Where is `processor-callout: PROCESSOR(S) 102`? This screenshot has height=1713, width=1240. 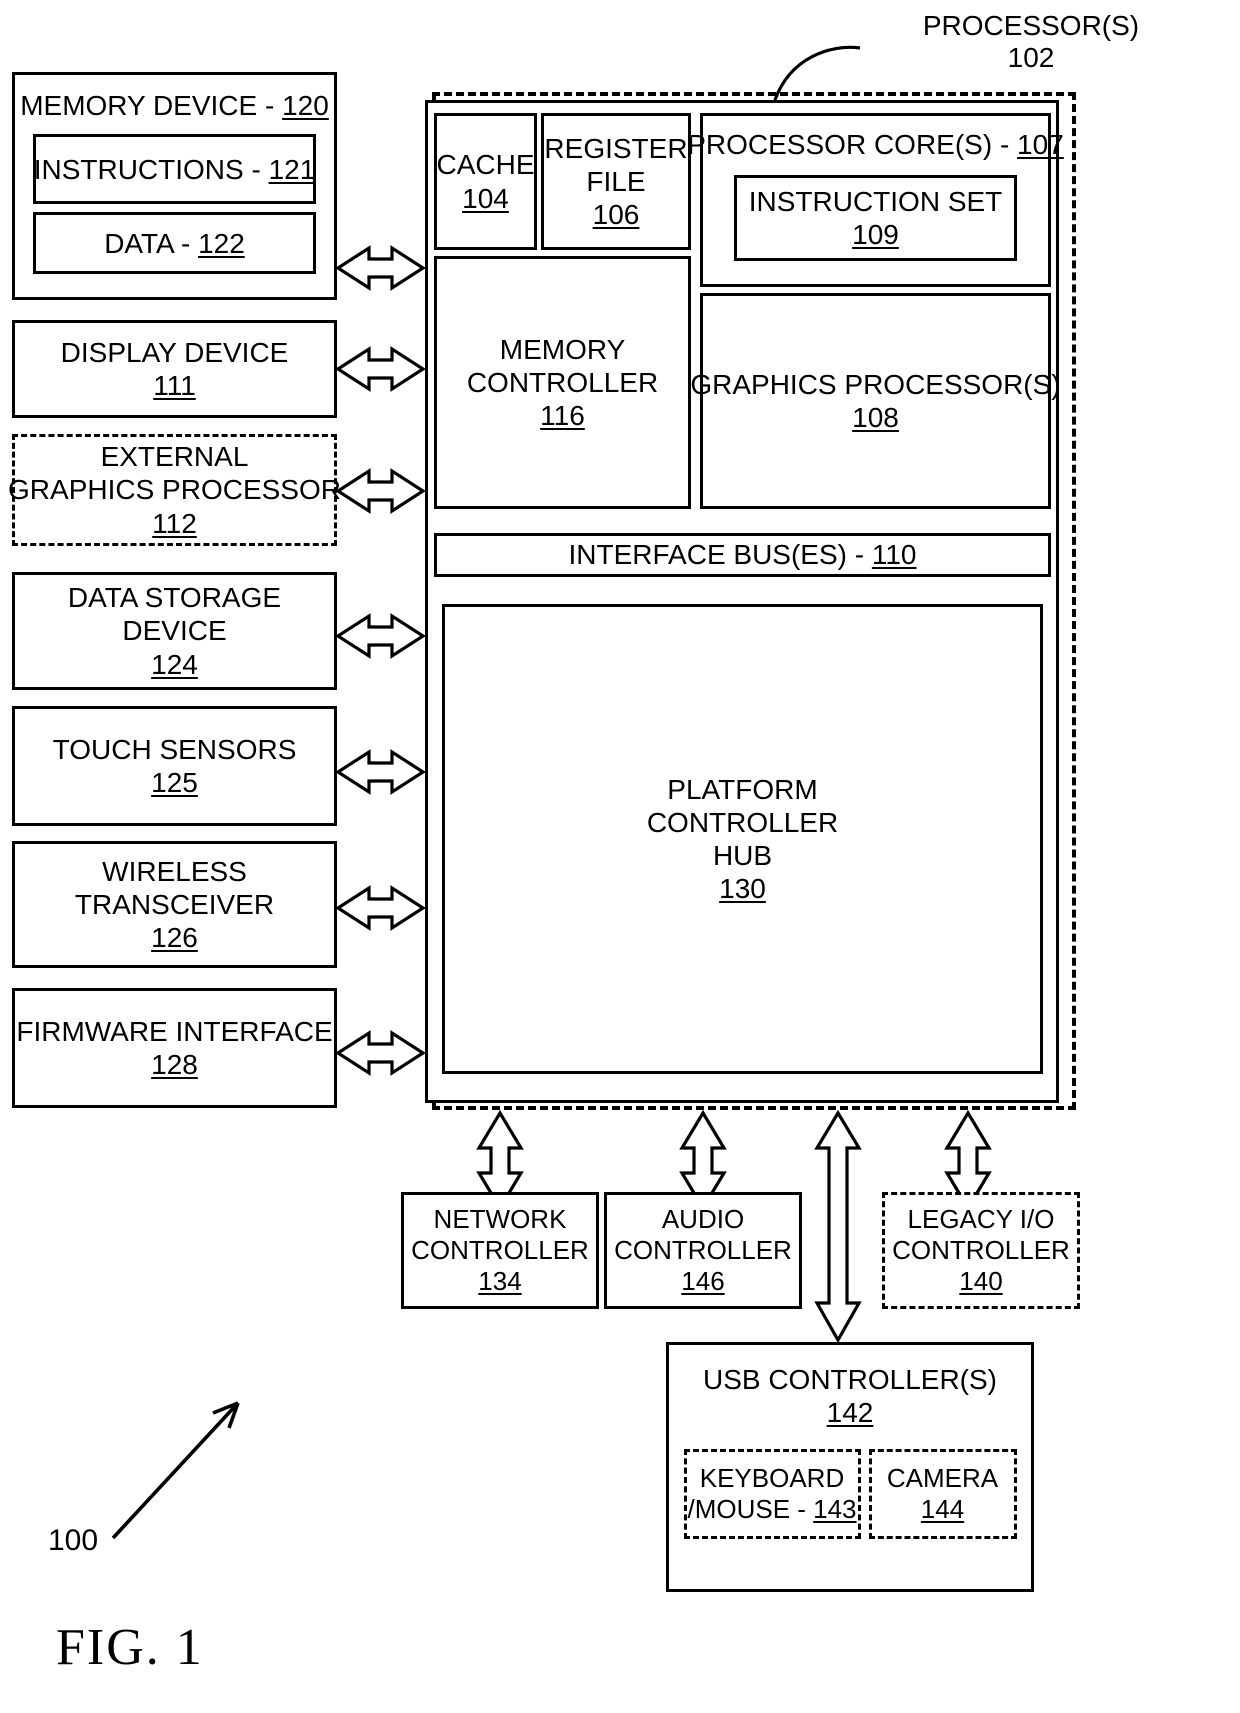
processor-callout: PROCESSOR(S) 102 is located at coordinates (1031, 42).